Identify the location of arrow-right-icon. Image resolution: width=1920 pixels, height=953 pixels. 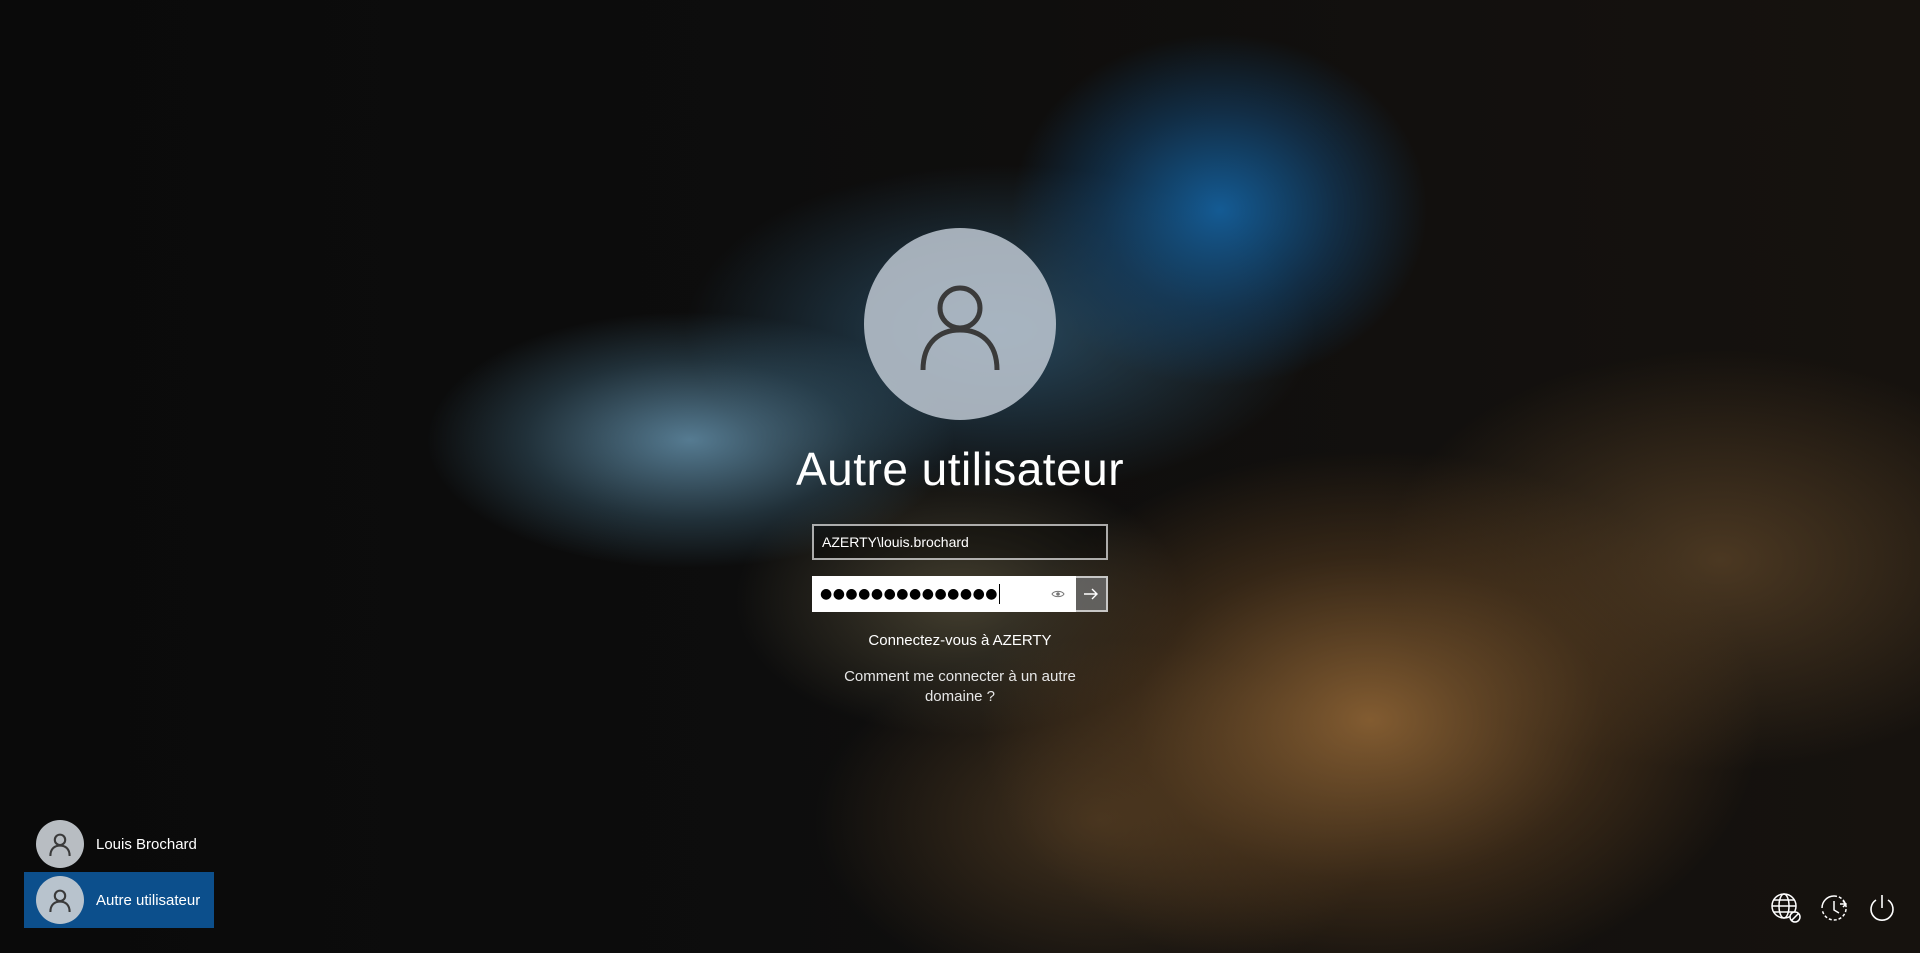
(1091, 594).